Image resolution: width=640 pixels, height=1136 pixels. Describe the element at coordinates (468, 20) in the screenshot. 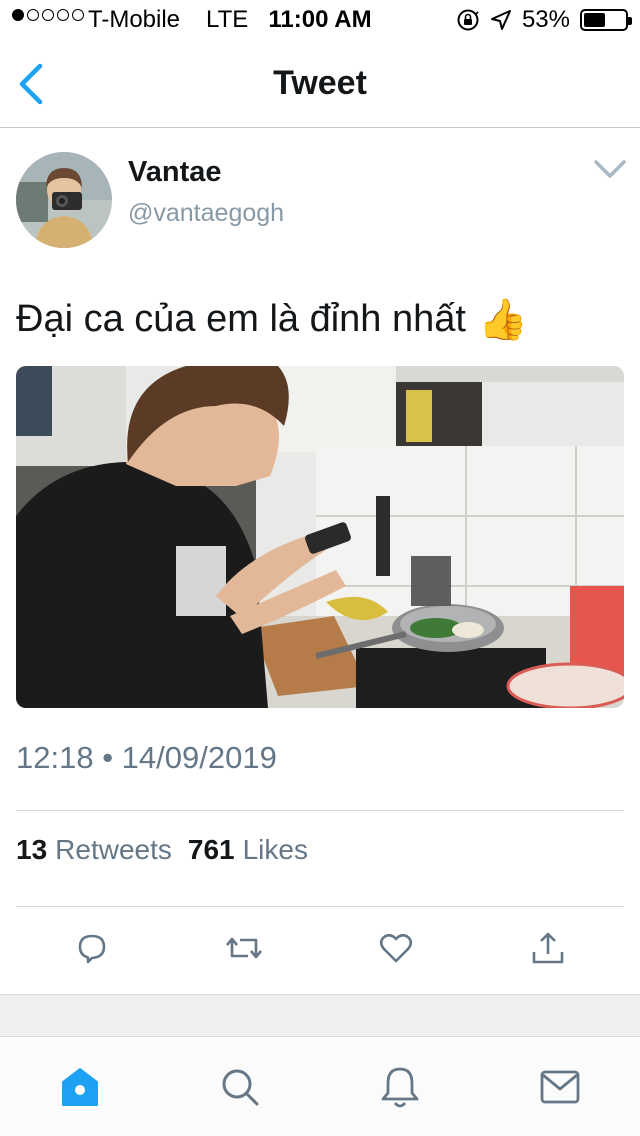

I see `orientation-lock-icon` at that location.